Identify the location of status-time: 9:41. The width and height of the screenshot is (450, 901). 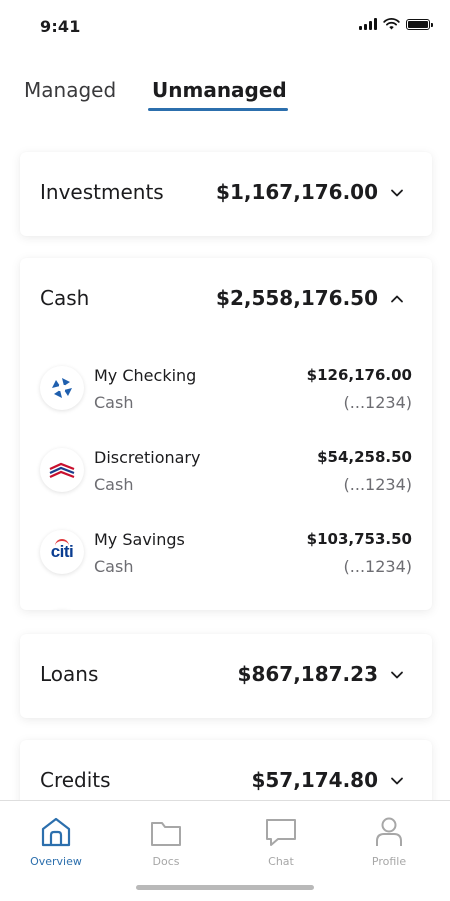
(60, 26).